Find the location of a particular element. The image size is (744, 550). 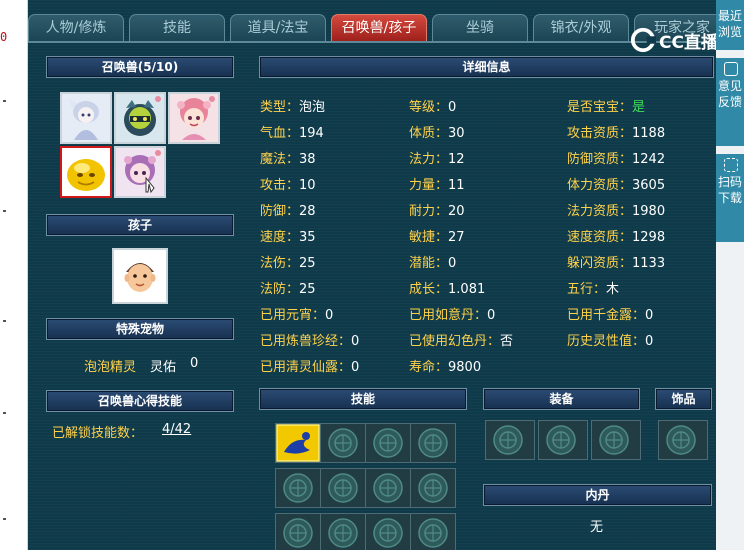

stat-label: 寿命： is located at coordinates (429, 367).